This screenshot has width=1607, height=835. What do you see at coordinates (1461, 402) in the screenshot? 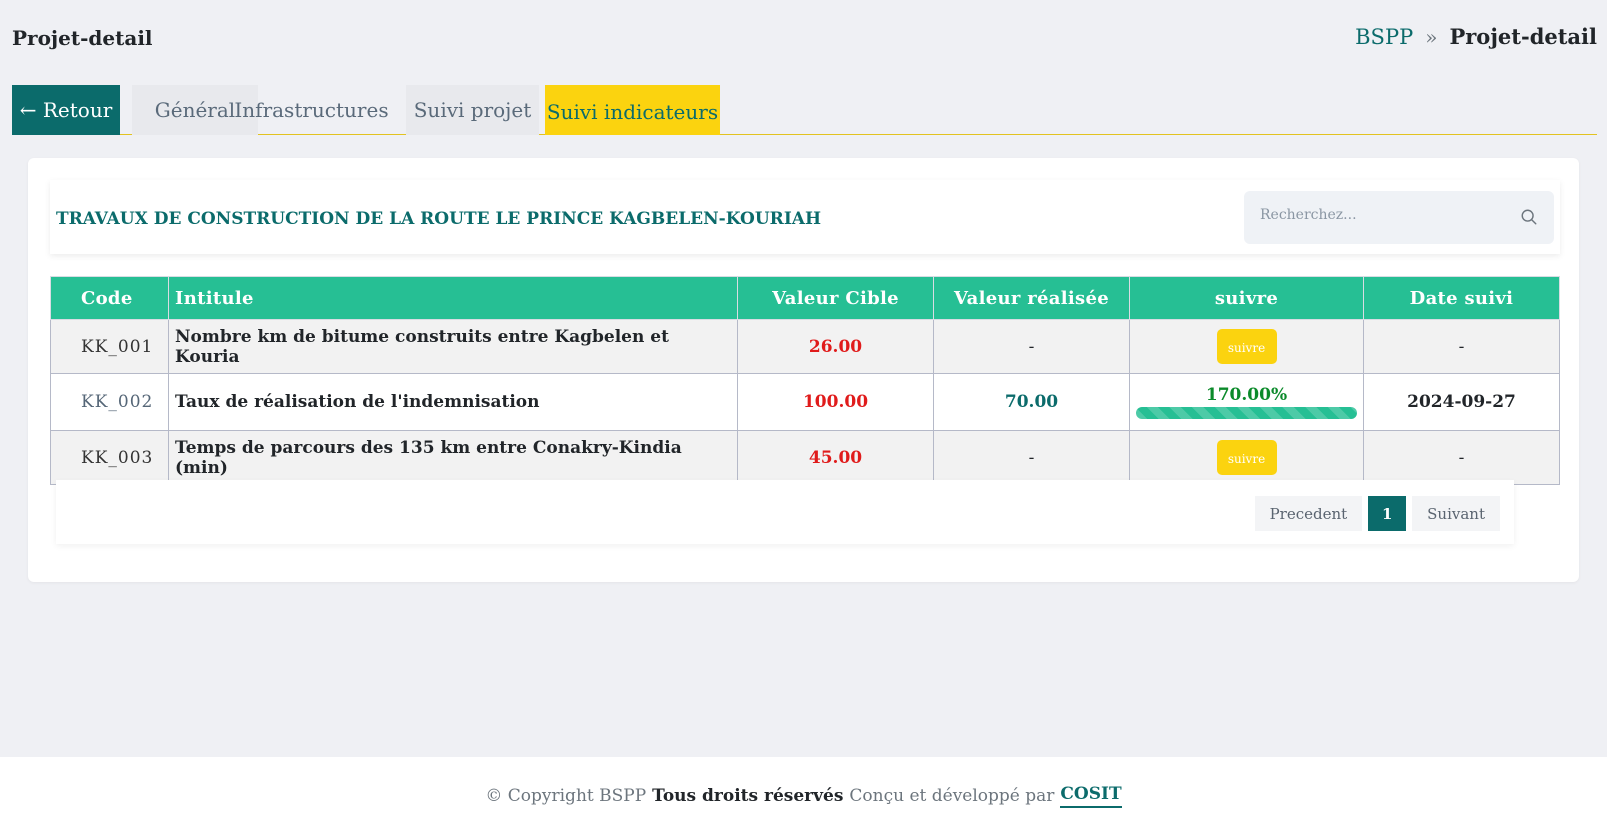
I see `cell-date-suivi: 2024-09-27` at bounding box center [1461, 402].